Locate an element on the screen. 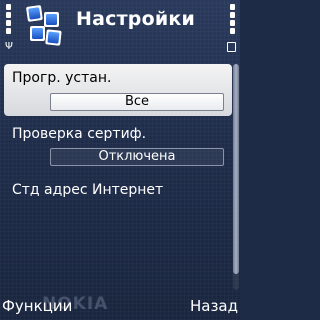 The image size is (320, 320). header: Ψ Настройки is located at coordinates (120, 30).